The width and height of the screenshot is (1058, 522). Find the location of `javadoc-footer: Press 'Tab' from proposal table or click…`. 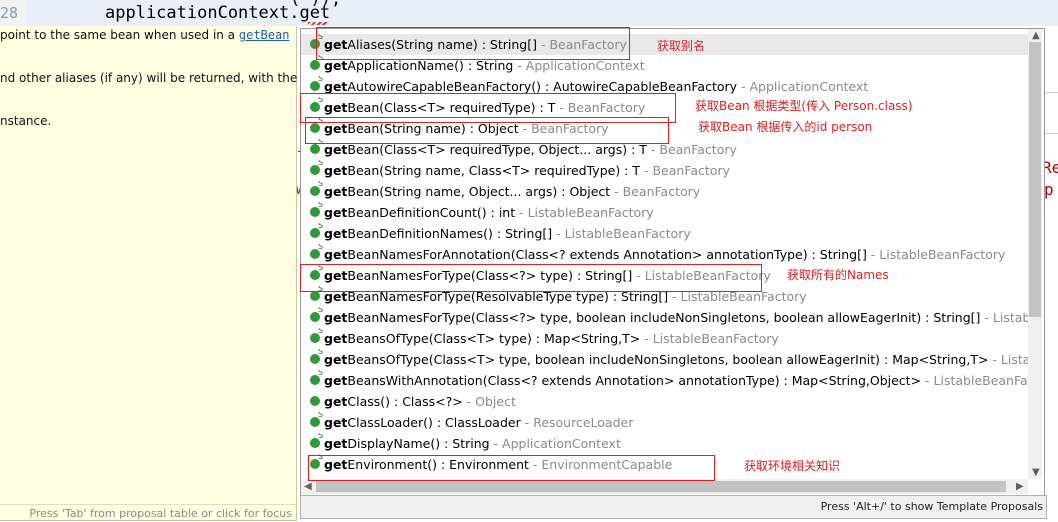

javadoc-footer: Press 'Tab' from proposal table or click… is located at coordinates (148, 512).